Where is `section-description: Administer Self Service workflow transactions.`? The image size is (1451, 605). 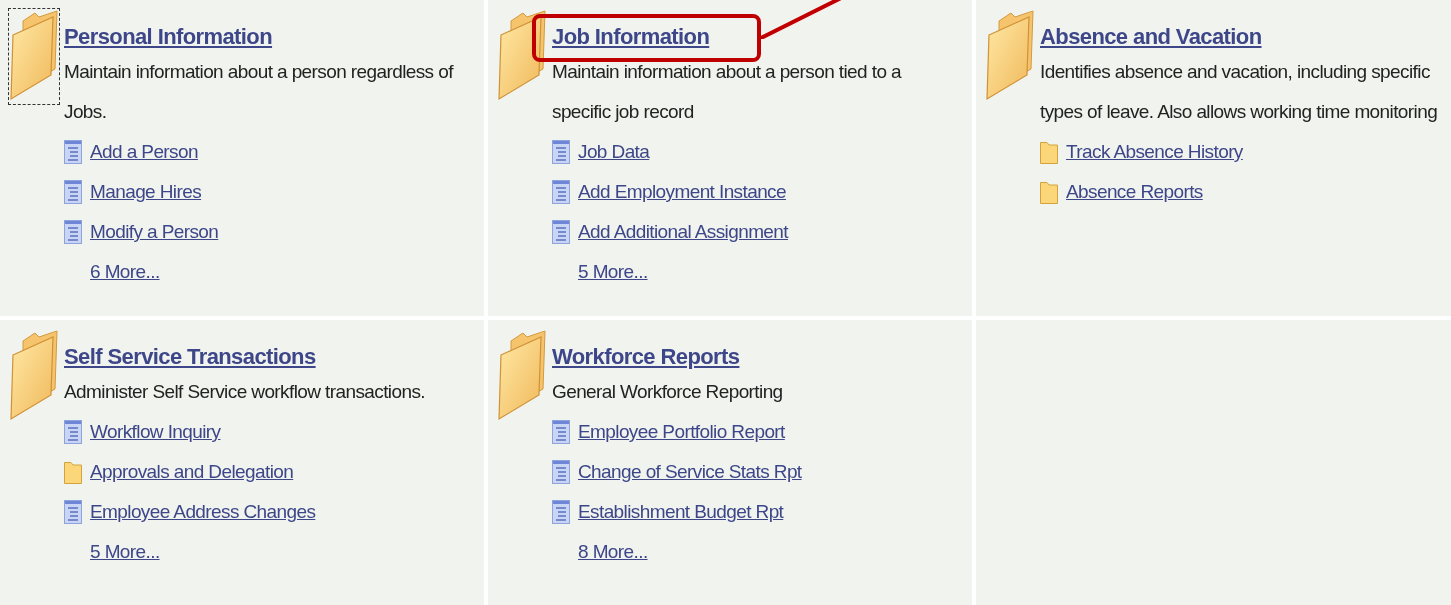
section-description: Administer Self Service workflow transactions. is located at coordinates (245, 392).